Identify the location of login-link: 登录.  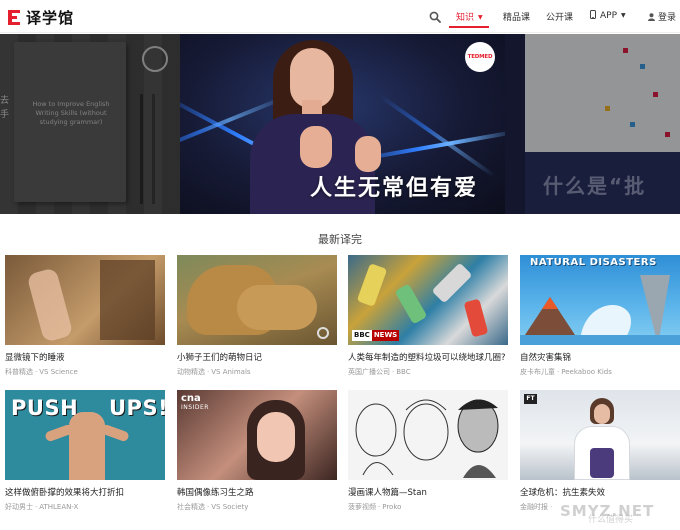
(662, 16).